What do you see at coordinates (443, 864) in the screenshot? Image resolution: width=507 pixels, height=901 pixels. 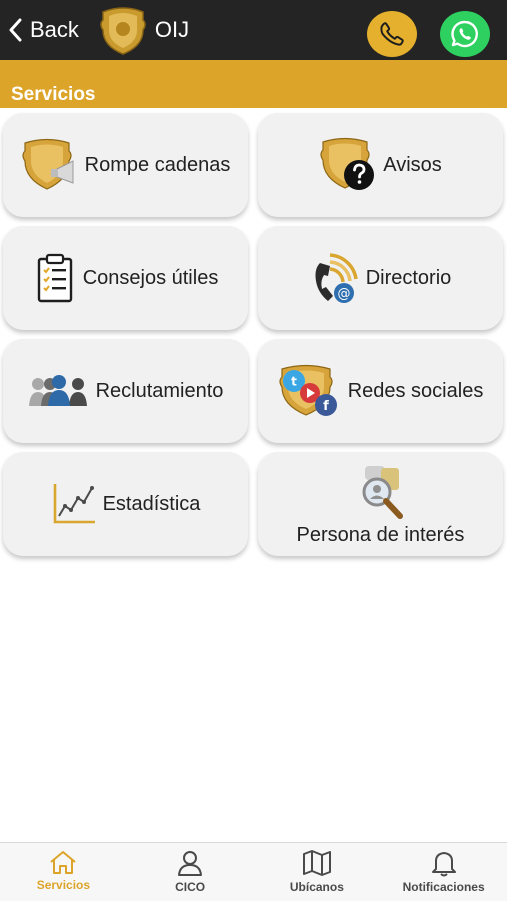 I see `bell-icon` at bounding box center [443, 864].